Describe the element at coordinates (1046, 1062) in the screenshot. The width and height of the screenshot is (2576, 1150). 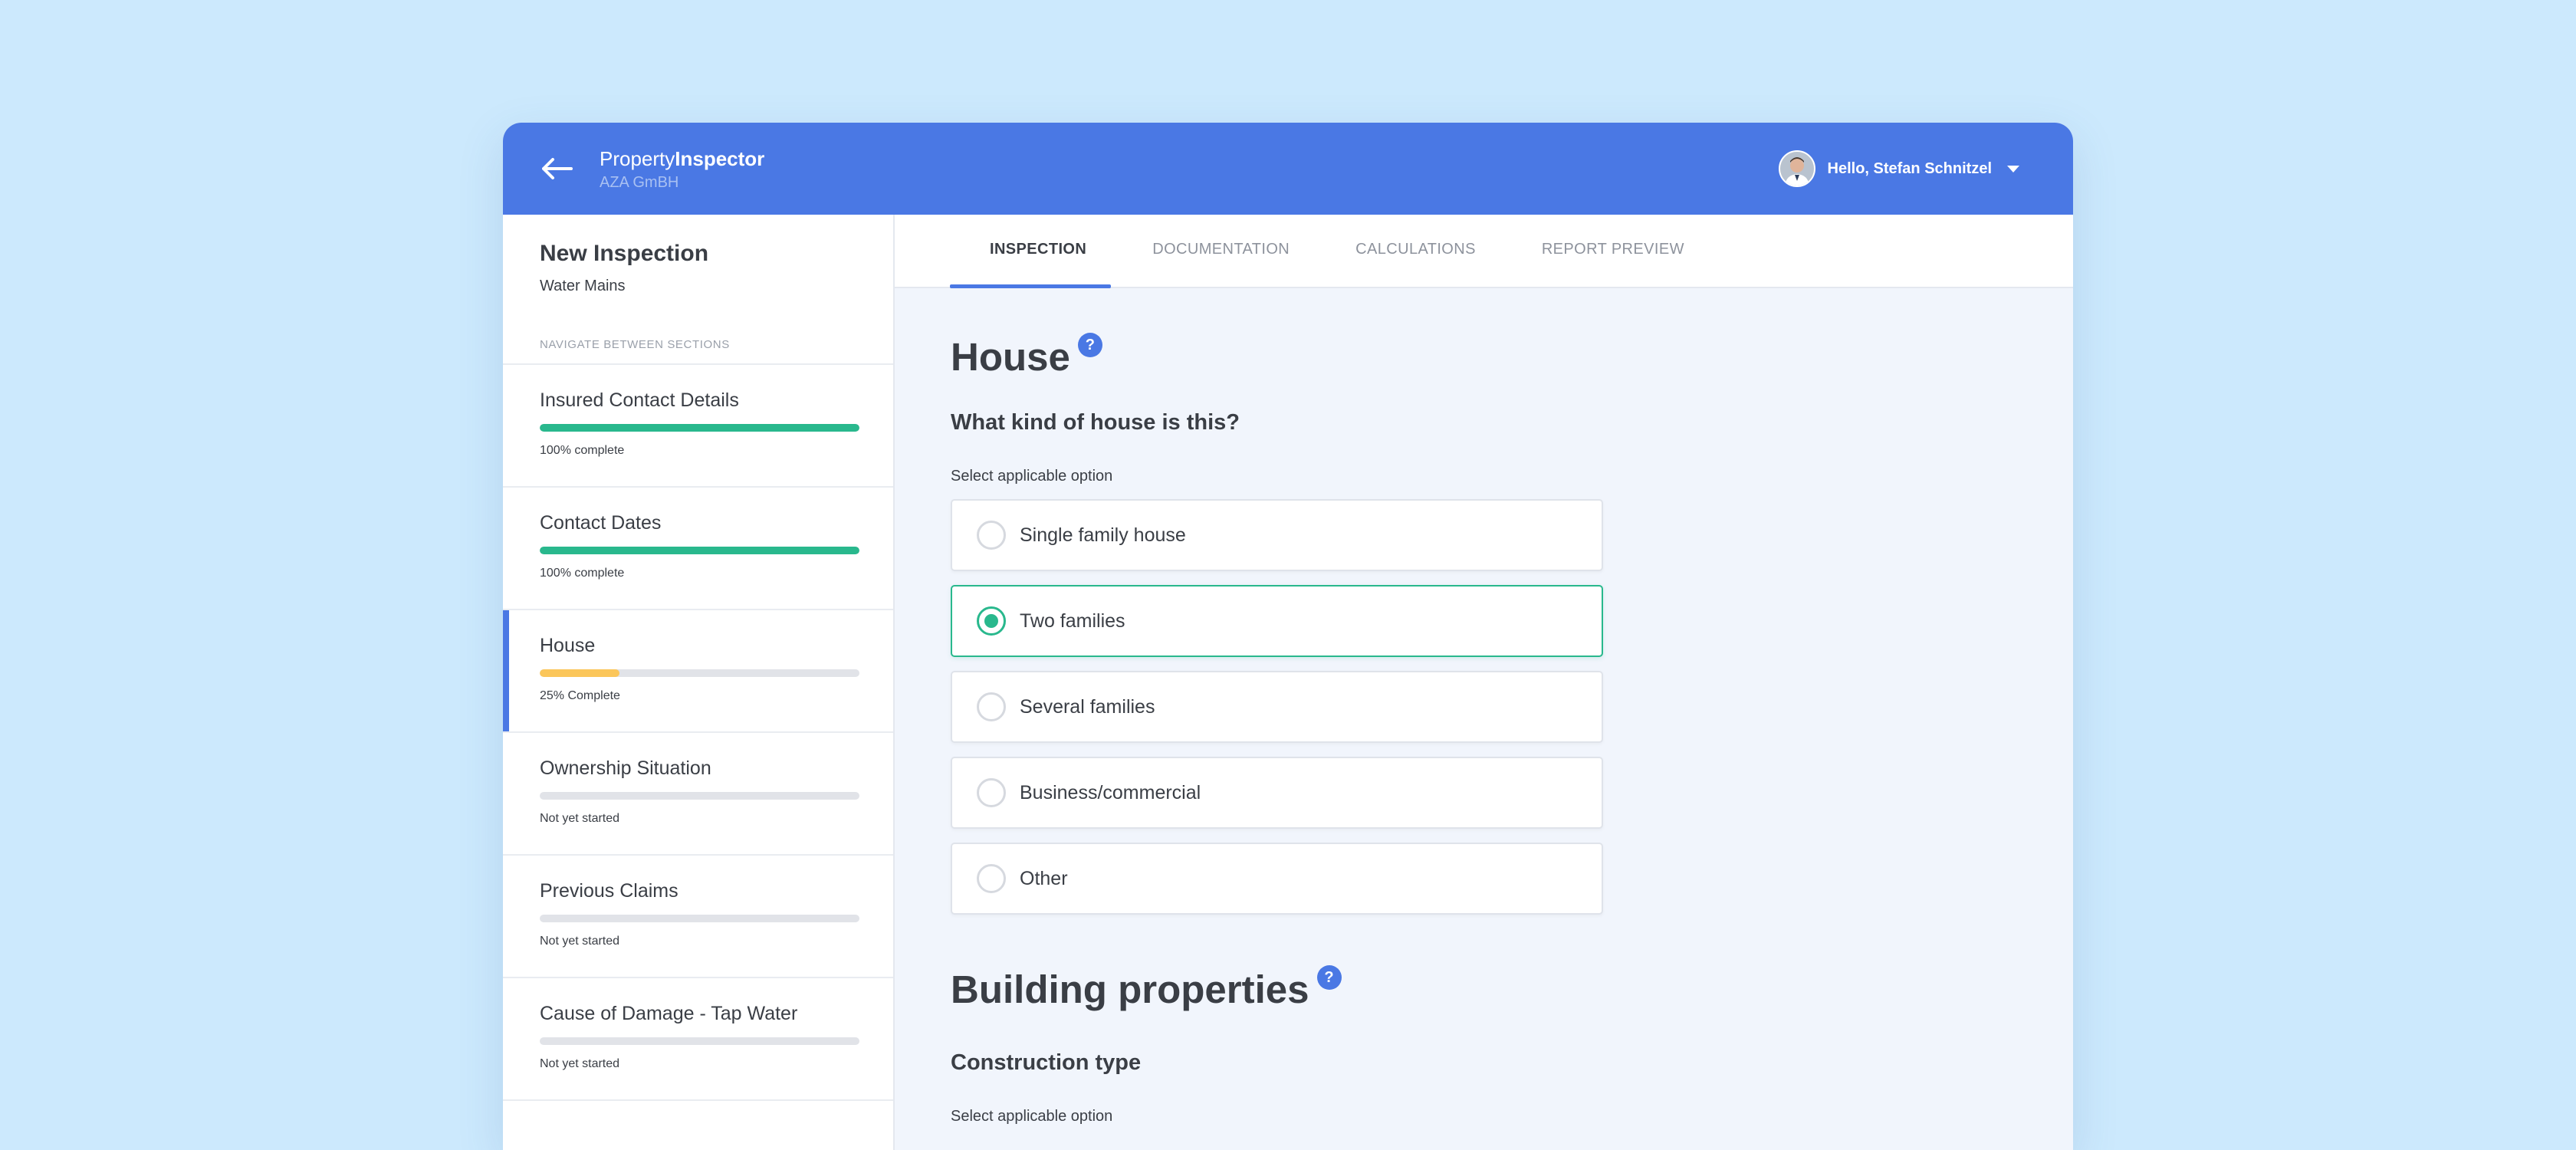
I see `construction-type-label: Construction type` at that location.